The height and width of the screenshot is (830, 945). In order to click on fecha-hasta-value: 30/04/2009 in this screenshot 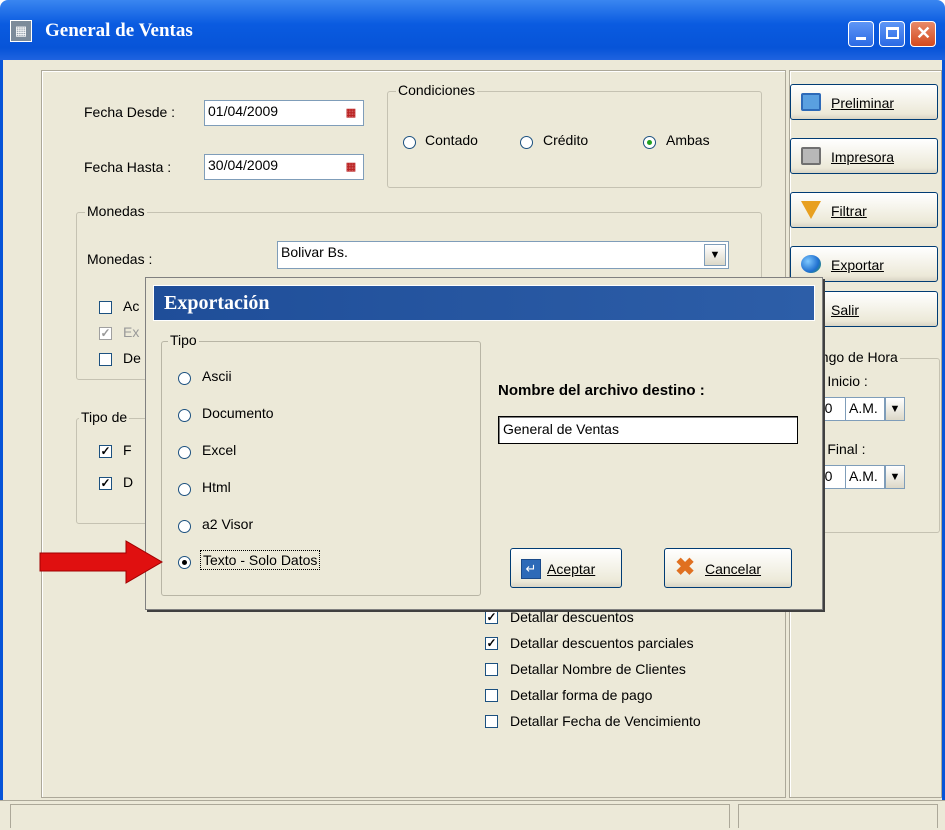, I will do `click(243, 165)`.